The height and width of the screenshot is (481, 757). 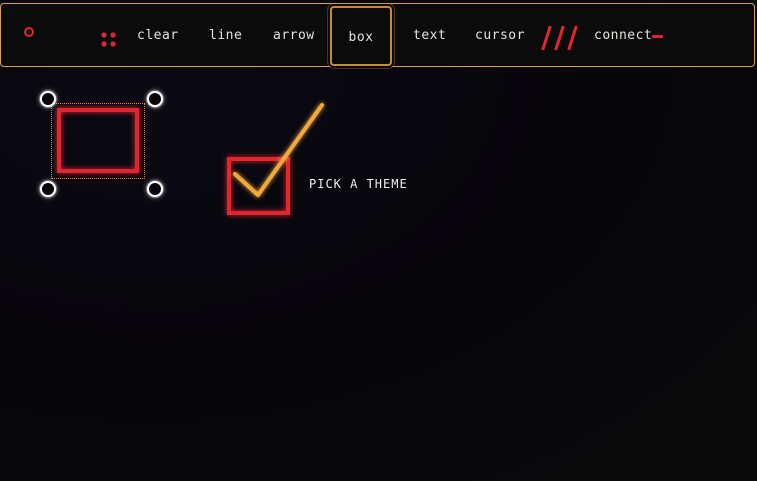 I want to click on resize-handle-bottom-right, so click(x=155, y=189).